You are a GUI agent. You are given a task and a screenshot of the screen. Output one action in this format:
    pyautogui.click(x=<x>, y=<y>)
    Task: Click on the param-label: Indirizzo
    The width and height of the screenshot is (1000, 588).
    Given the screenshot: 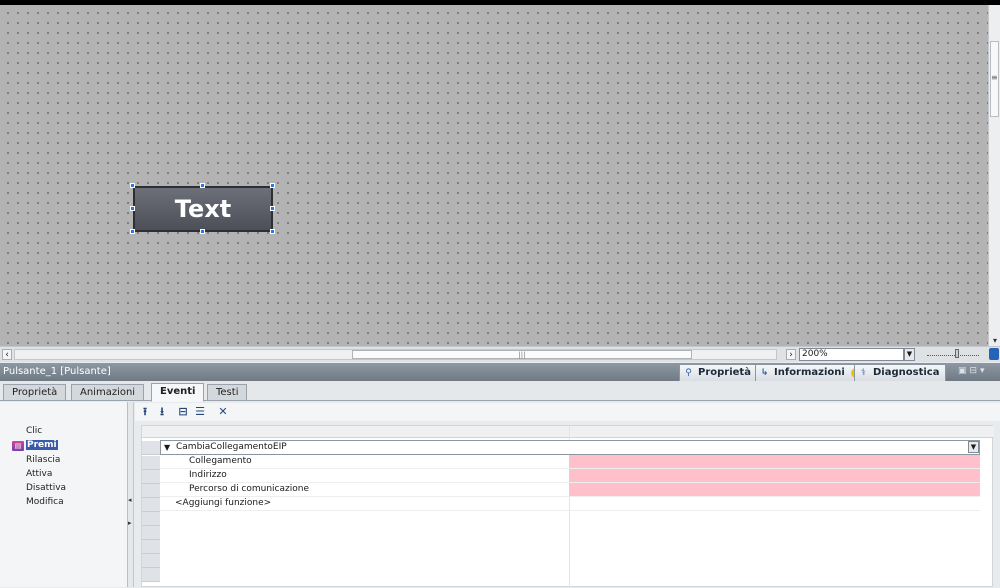 What is the action you would take?
    pyautogui.click(x=208, y=475)
    